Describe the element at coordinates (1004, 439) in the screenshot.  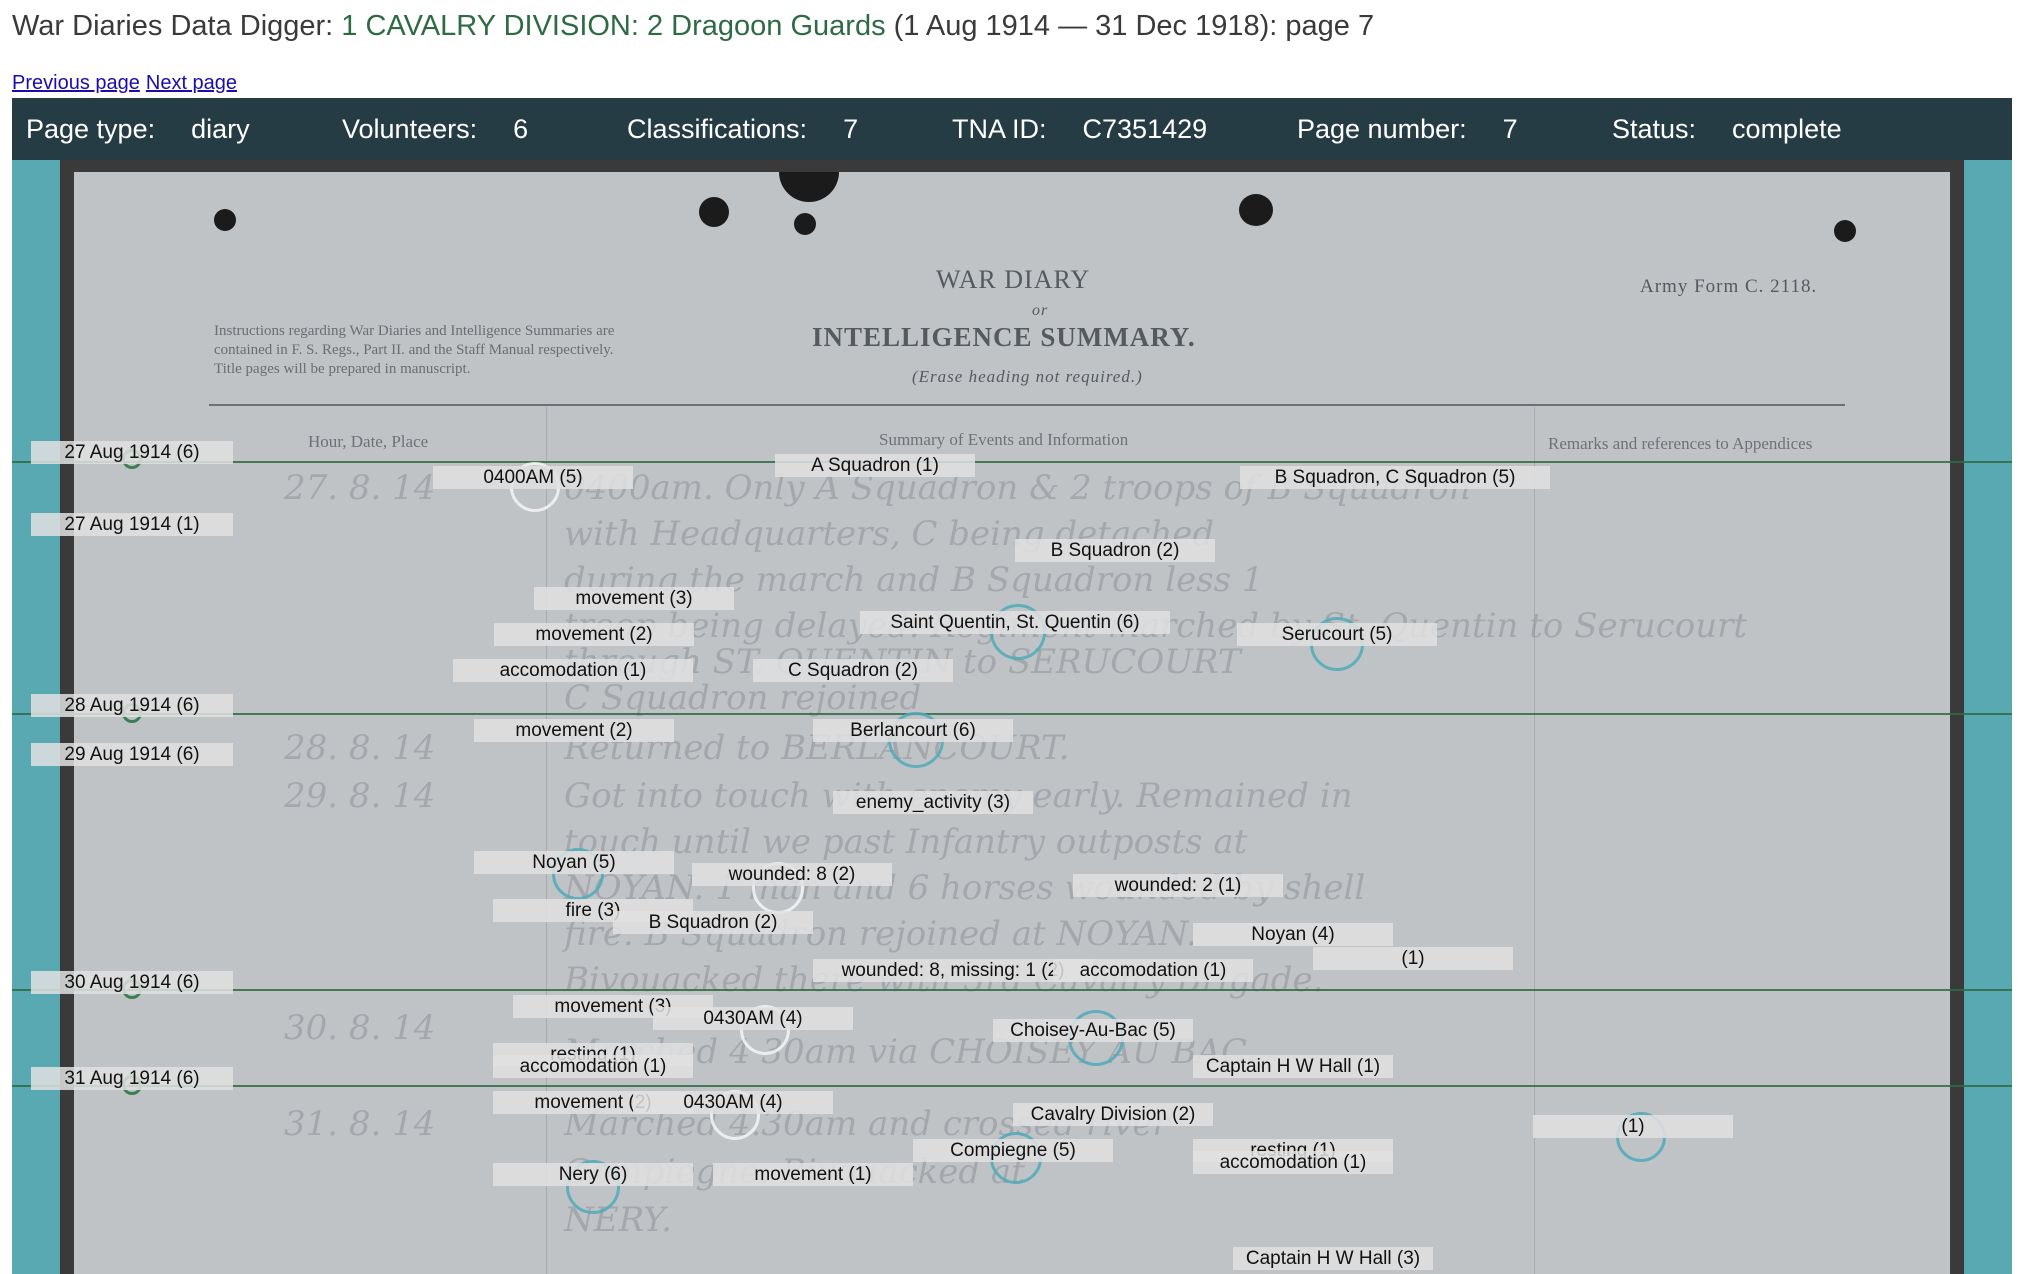
I see `column-header-summary: Summary of Events and Information` at that location.